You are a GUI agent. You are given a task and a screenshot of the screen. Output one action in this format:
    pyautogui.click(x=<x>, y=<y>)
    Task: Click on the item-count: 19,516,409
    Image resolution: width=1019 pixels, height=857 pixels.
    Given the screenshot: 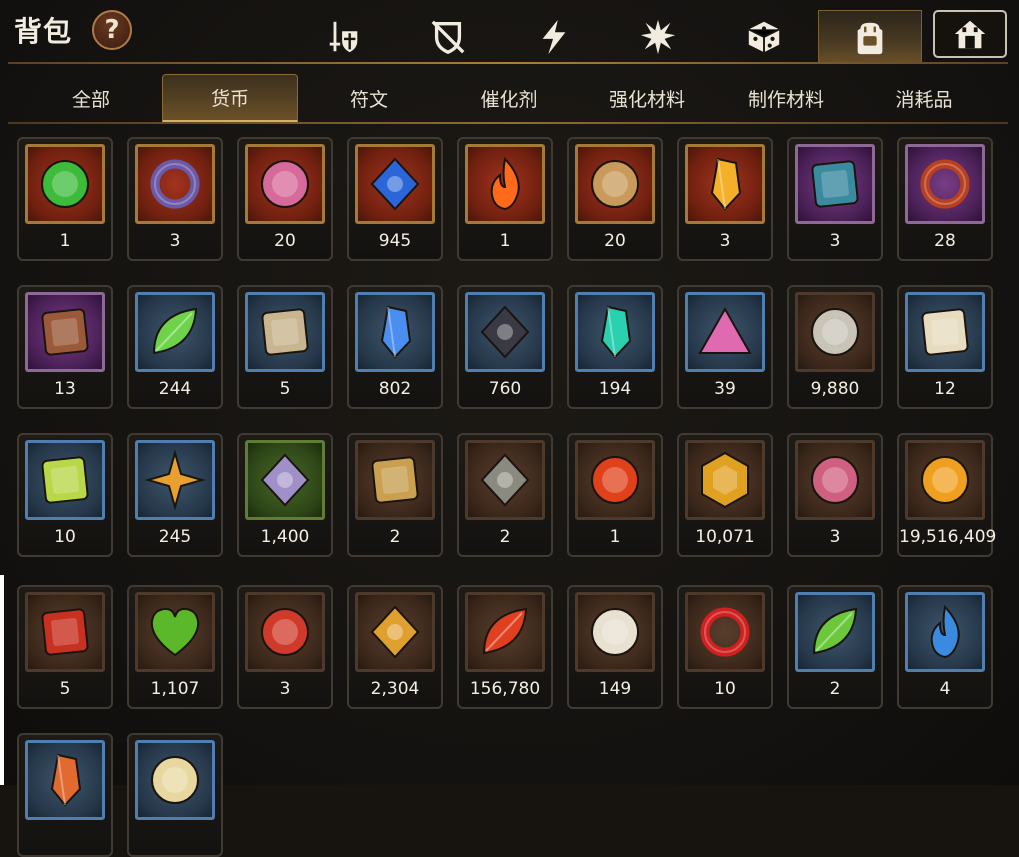 What is the action you would take?
    pyautogui.click(x=948, y=537)
    